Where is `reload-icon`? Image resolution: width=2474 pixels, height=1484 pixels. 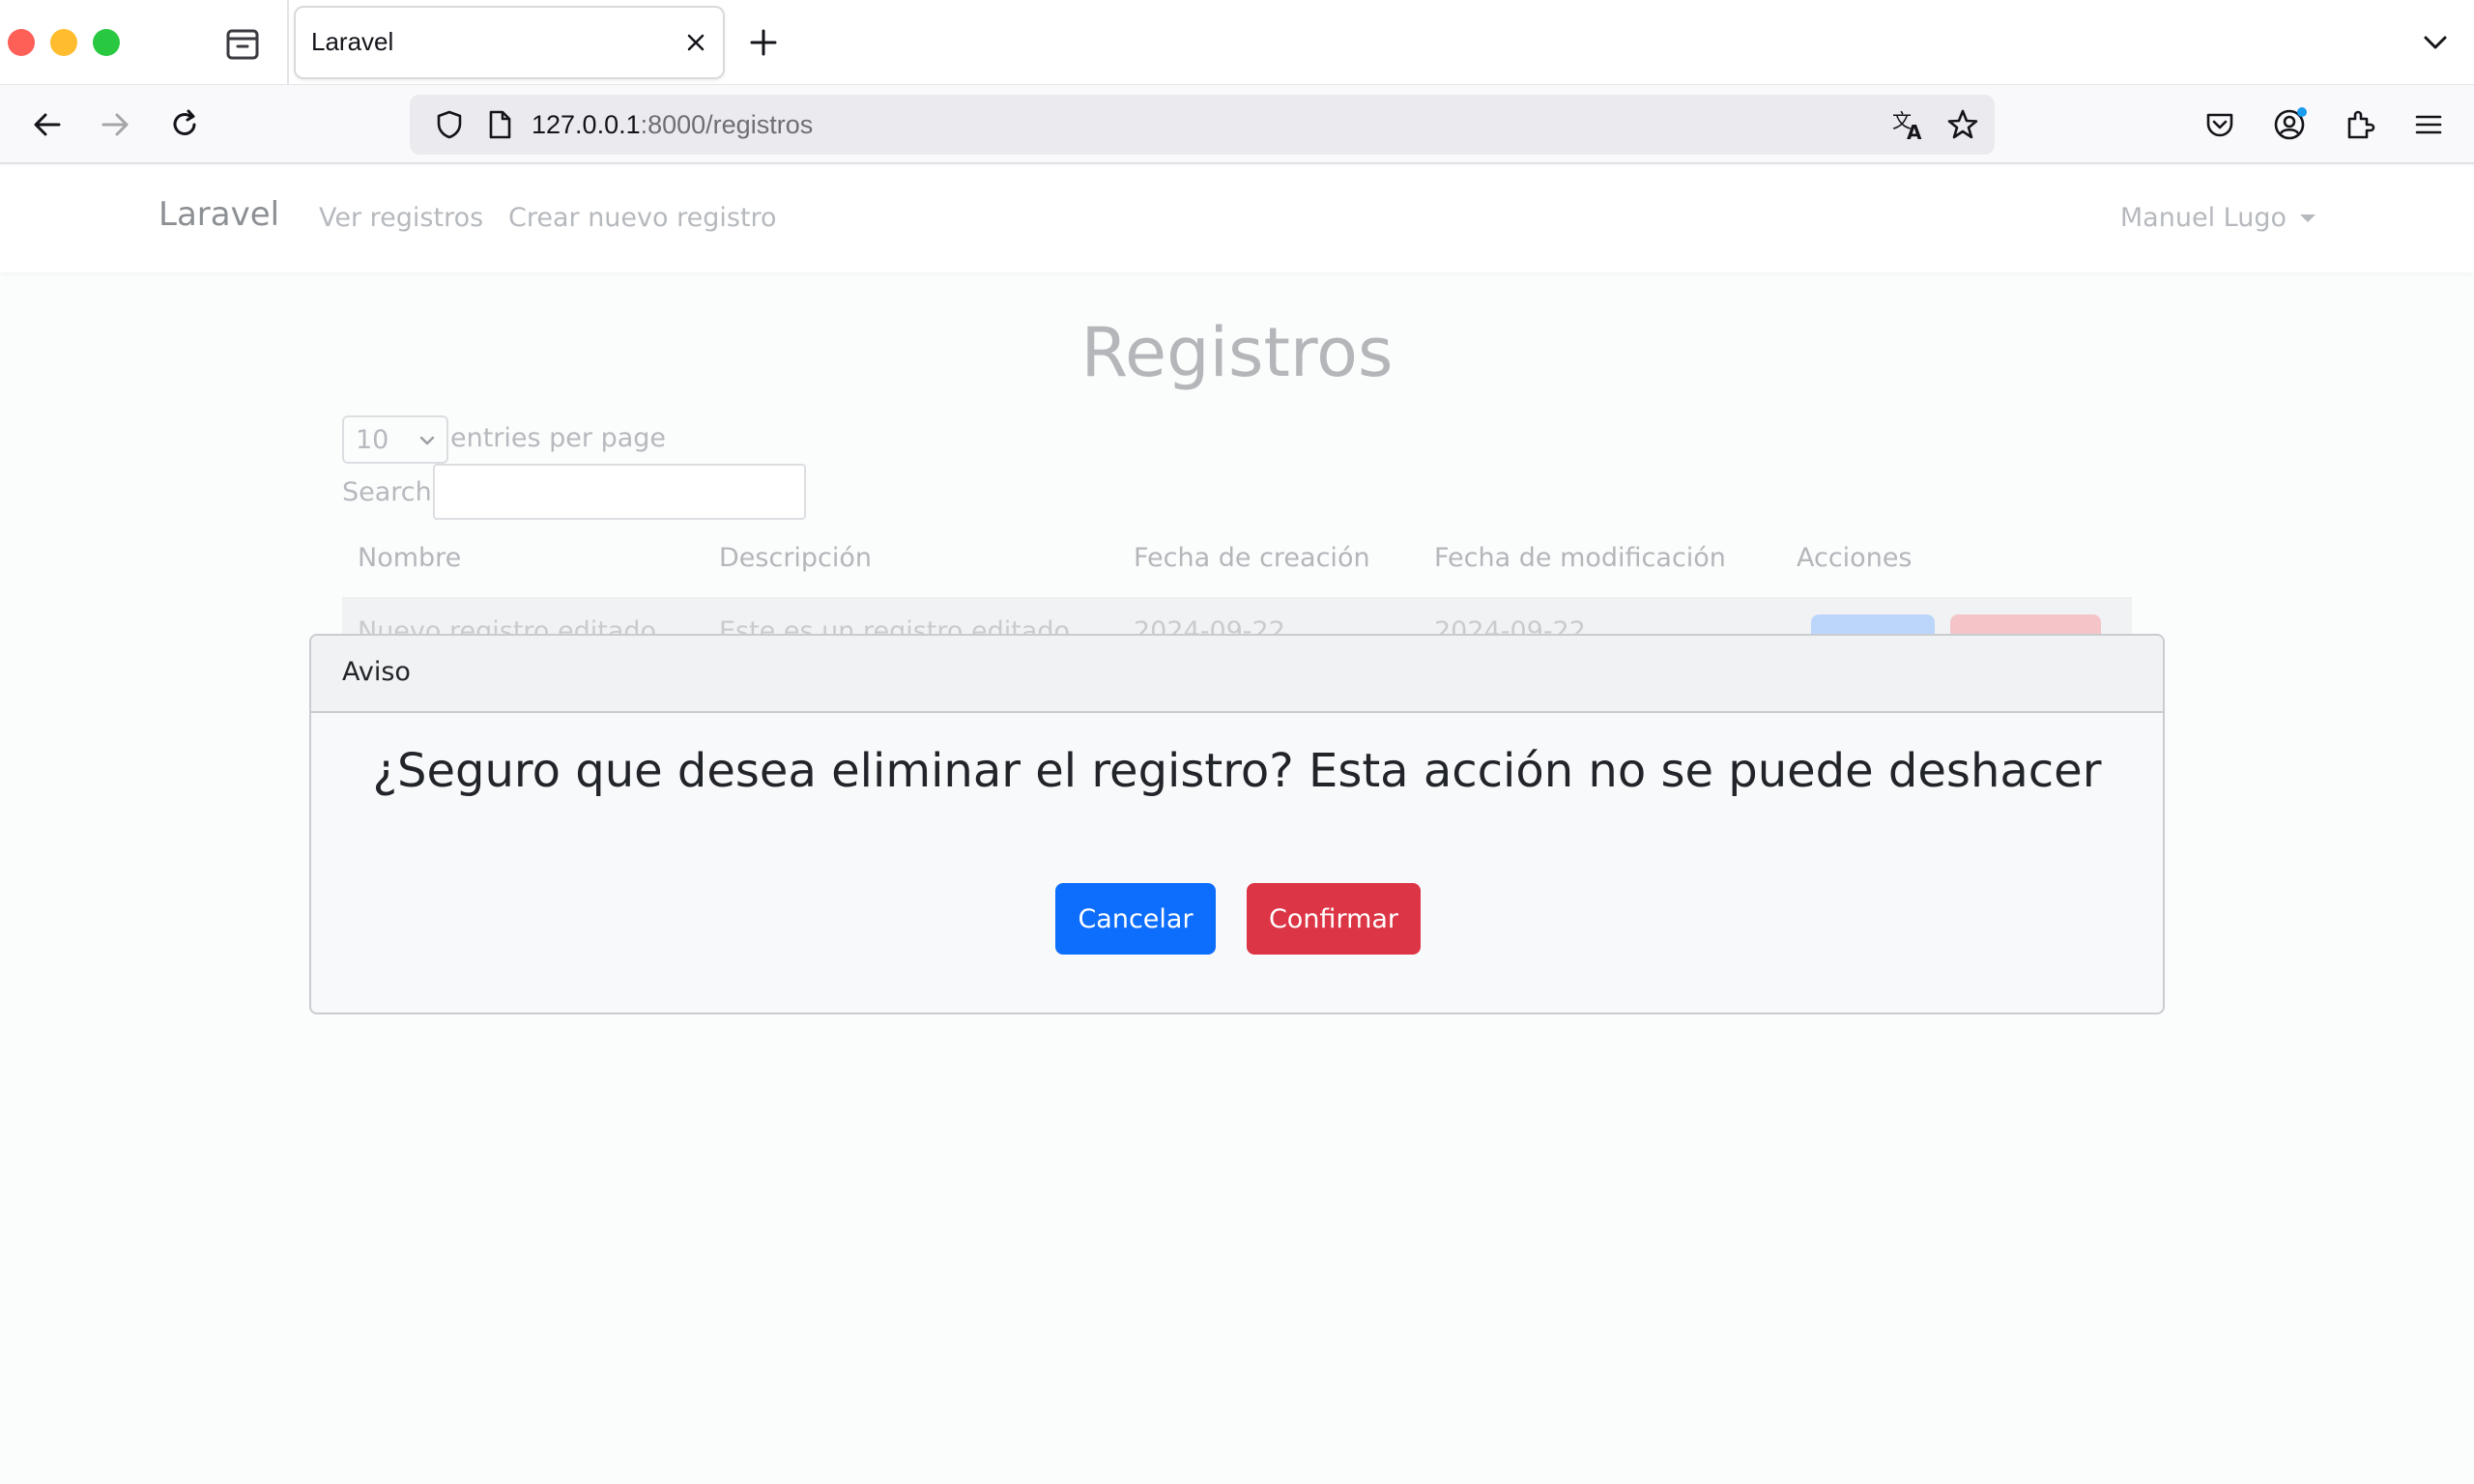
reload-icon is located at coordinates (185, 124).